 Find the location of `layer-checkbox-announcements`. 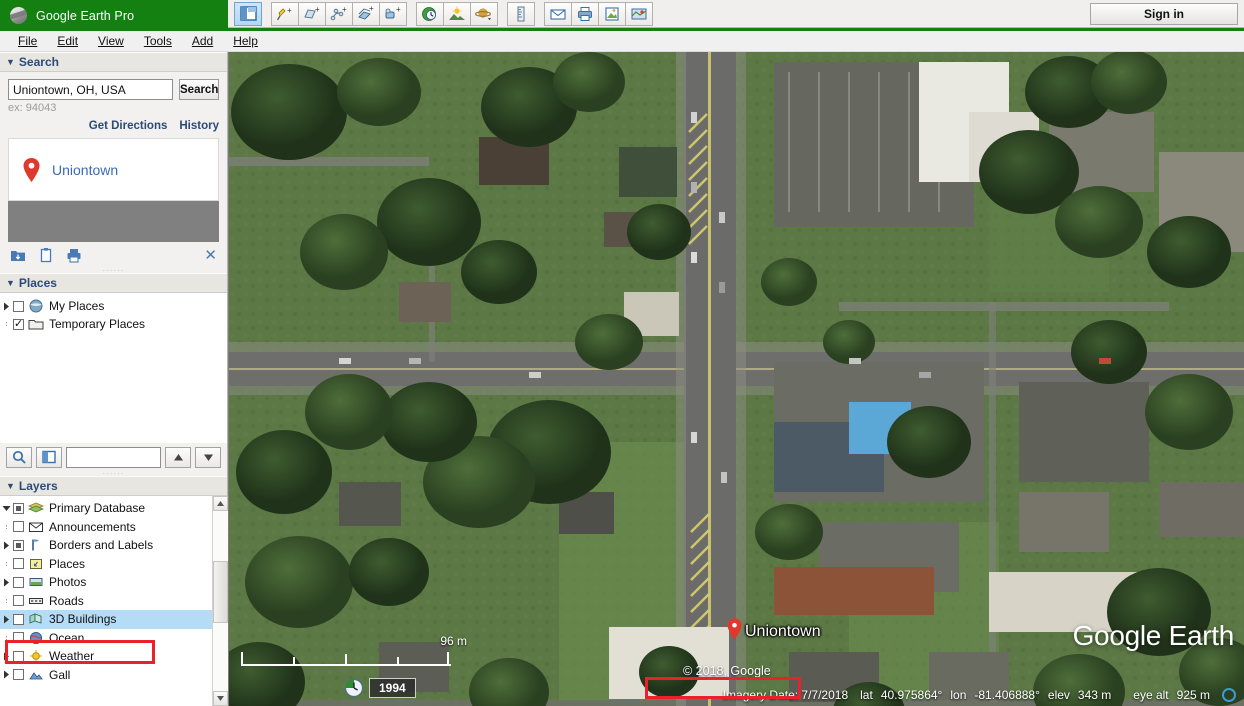

layer-checkbox-announcements is located at coordinates (18, 527).